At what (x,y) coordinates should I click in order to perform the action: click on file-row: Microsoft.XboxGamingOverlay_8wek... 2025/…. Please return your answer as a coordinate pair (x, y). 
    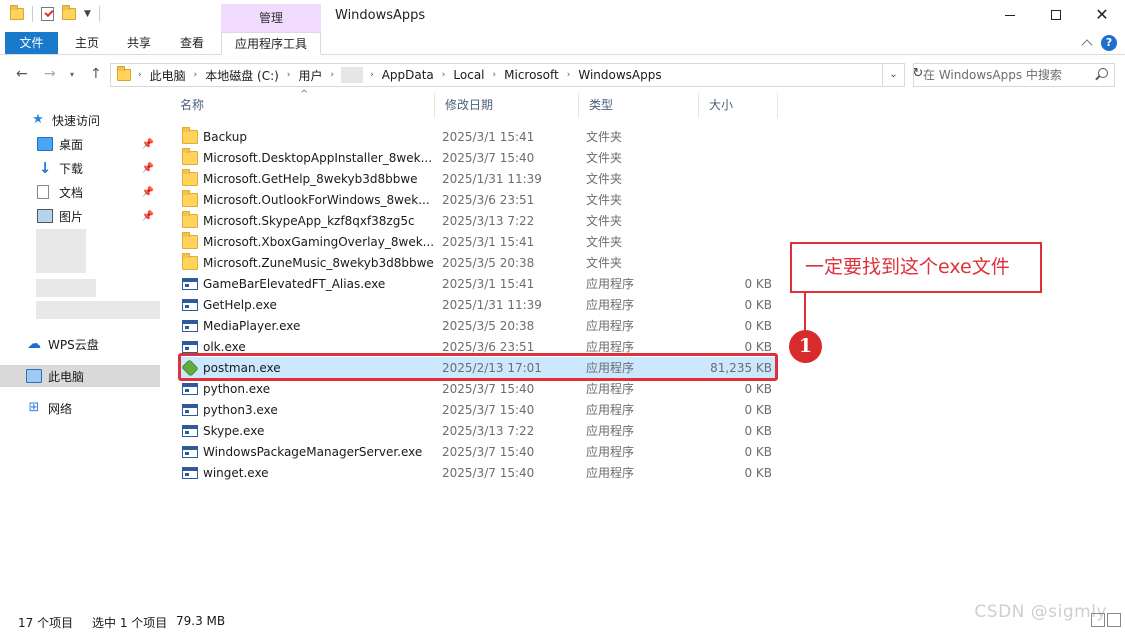
    Looking at the image, I should click on (478, 241).